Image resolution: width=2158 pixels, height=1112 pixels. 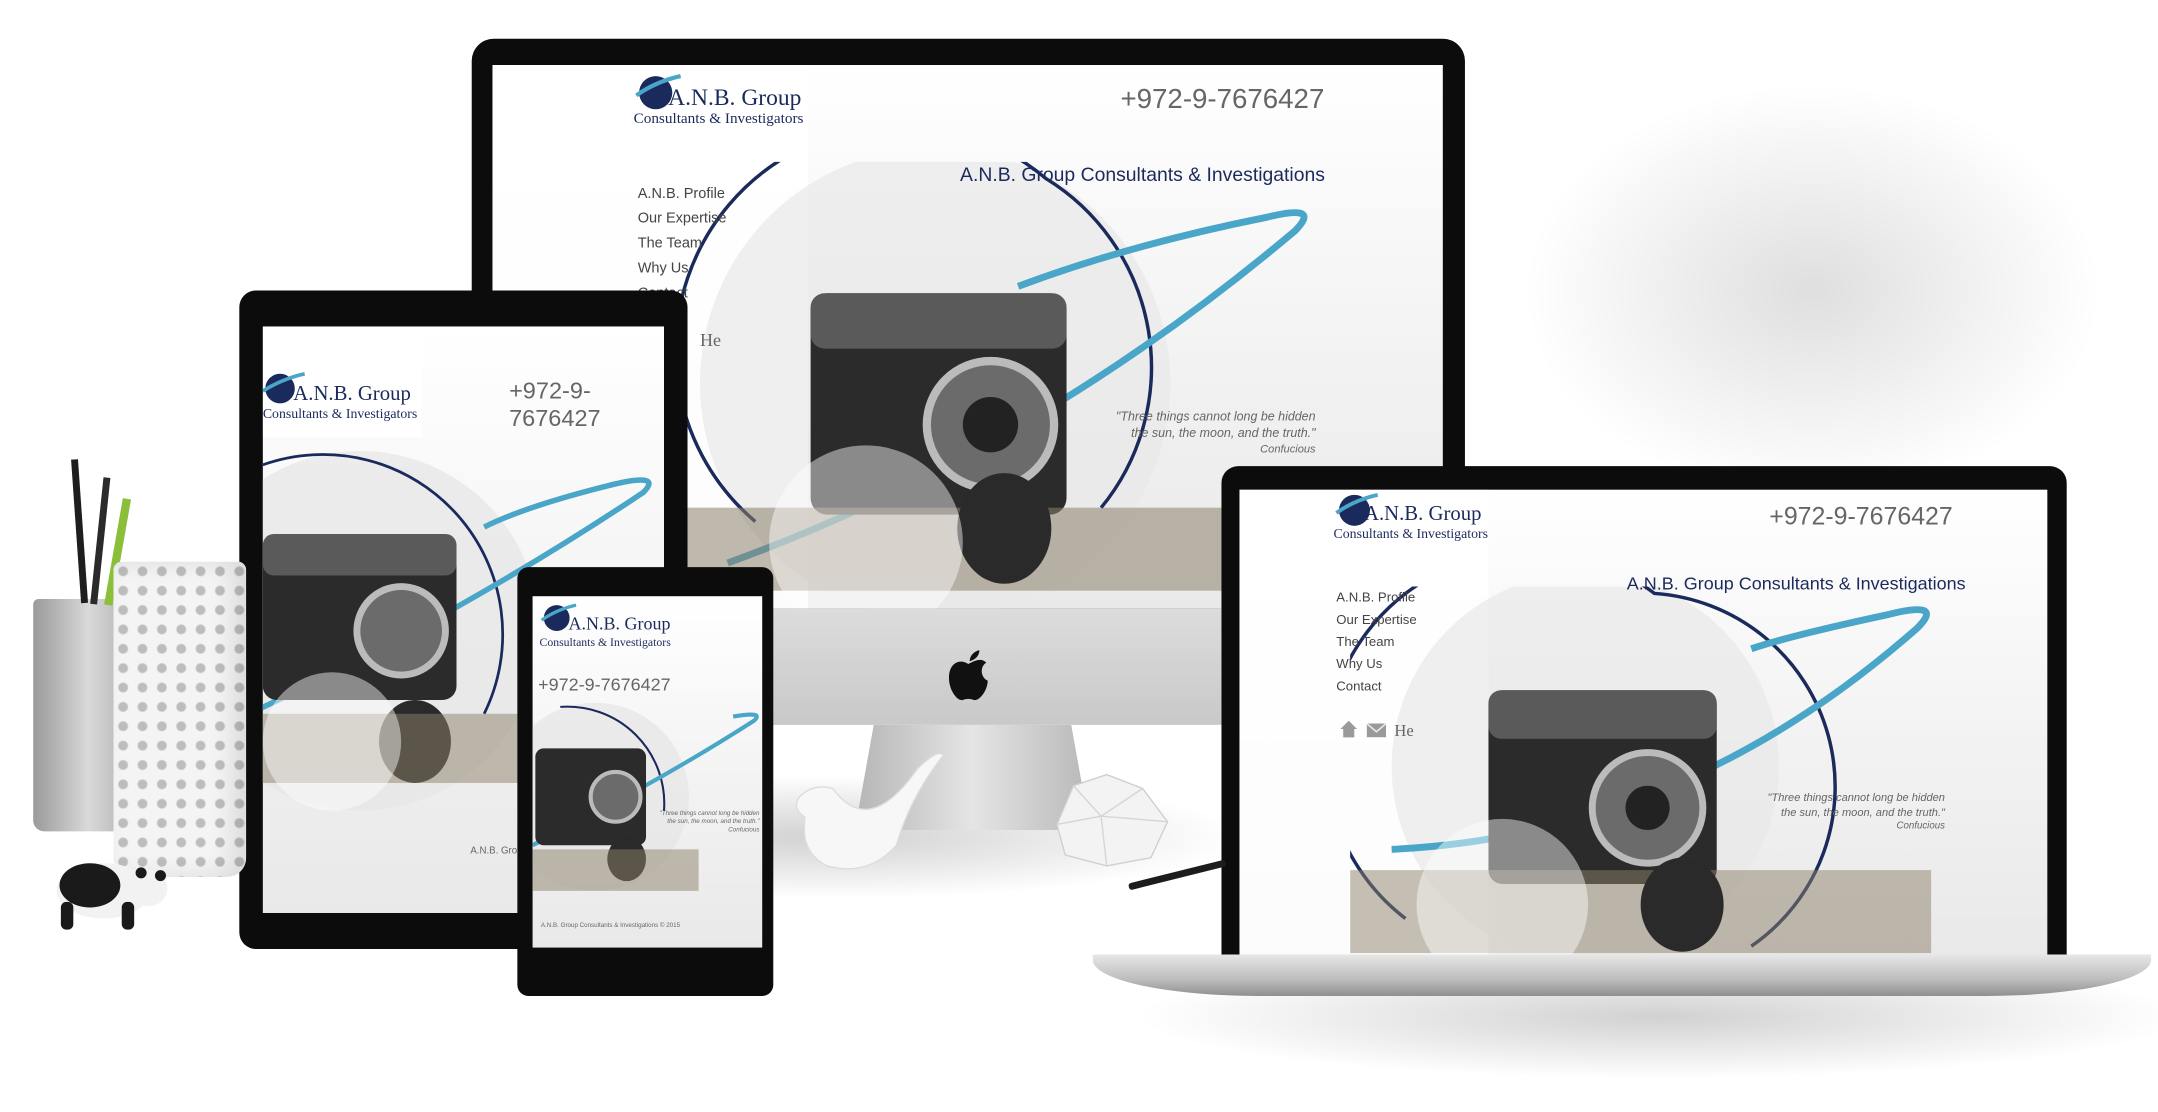 I want to click on ambient-shadow, so click(x=1812, y=290).